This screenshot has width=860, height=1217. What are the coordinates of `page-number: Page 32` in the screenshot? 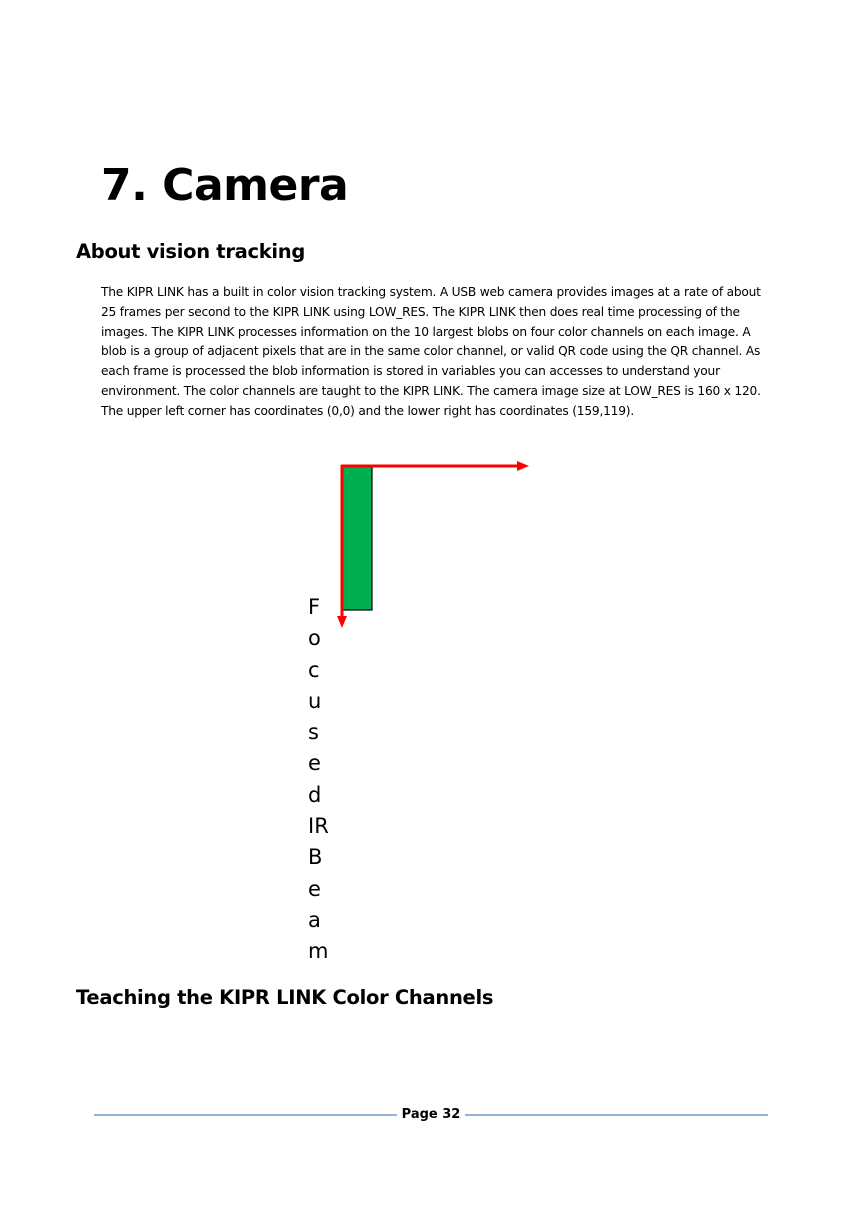 It's located at (431, 1114).